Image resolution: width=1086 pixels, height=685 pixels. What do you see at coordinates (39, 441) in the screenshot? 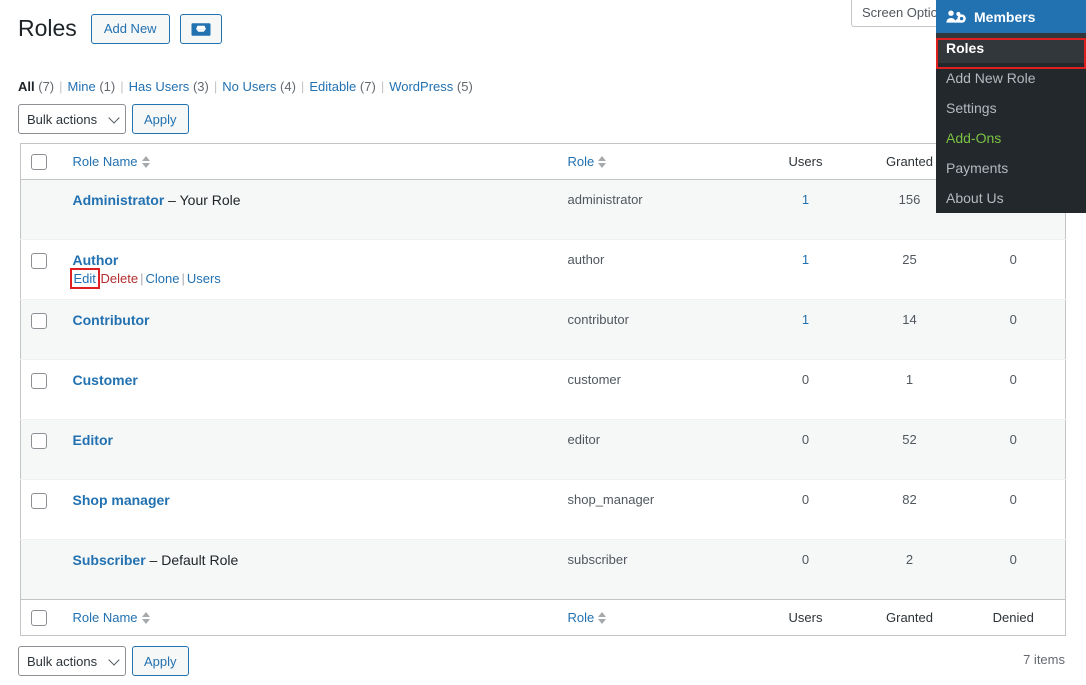
I see `row-checkbox-editor` at bounding box center [39, 441].